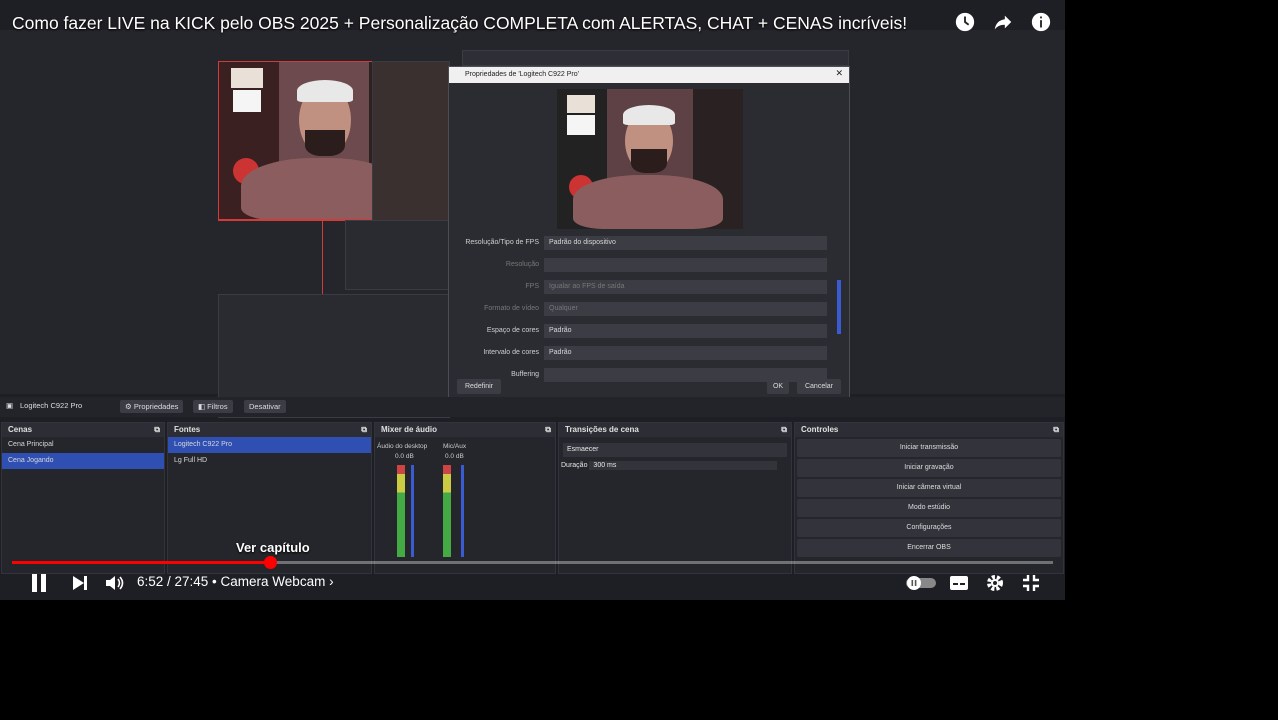 The image size is (1278, 720). Describe the element at coordinates (141, 562) in the screenshot. I see `progress-fill` at that location.